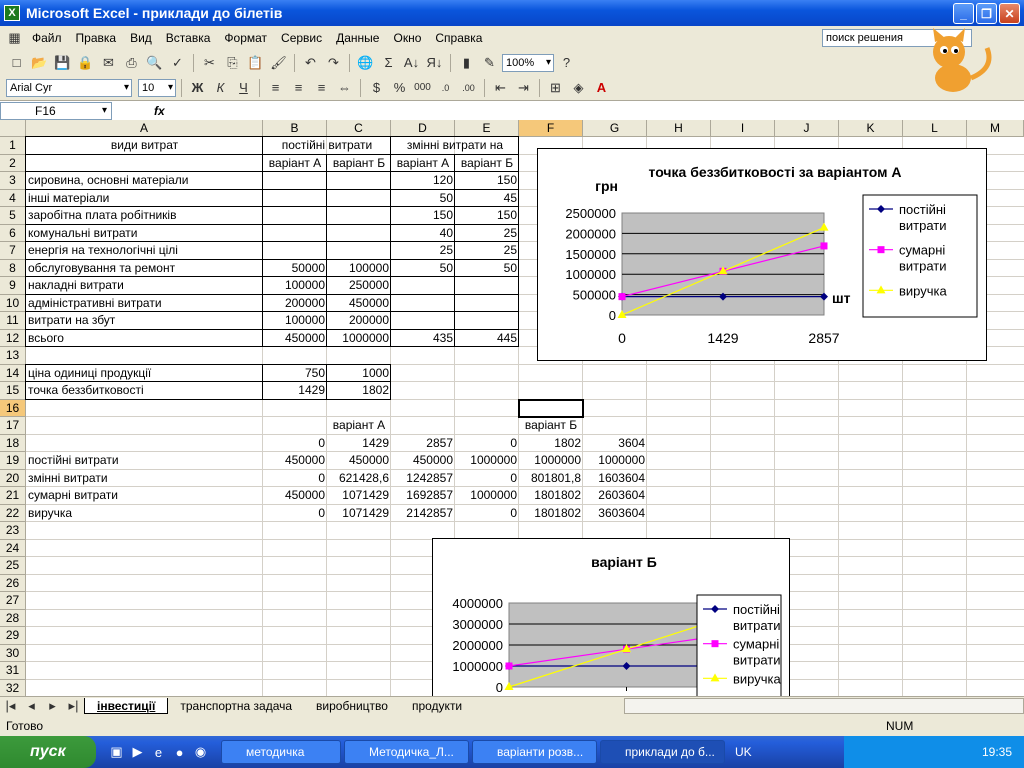 This screenshot has height=768, width=1024. Describe the element at coordinates (487, 478) in the screenshot. I see `cell-E20: 0` at that location.